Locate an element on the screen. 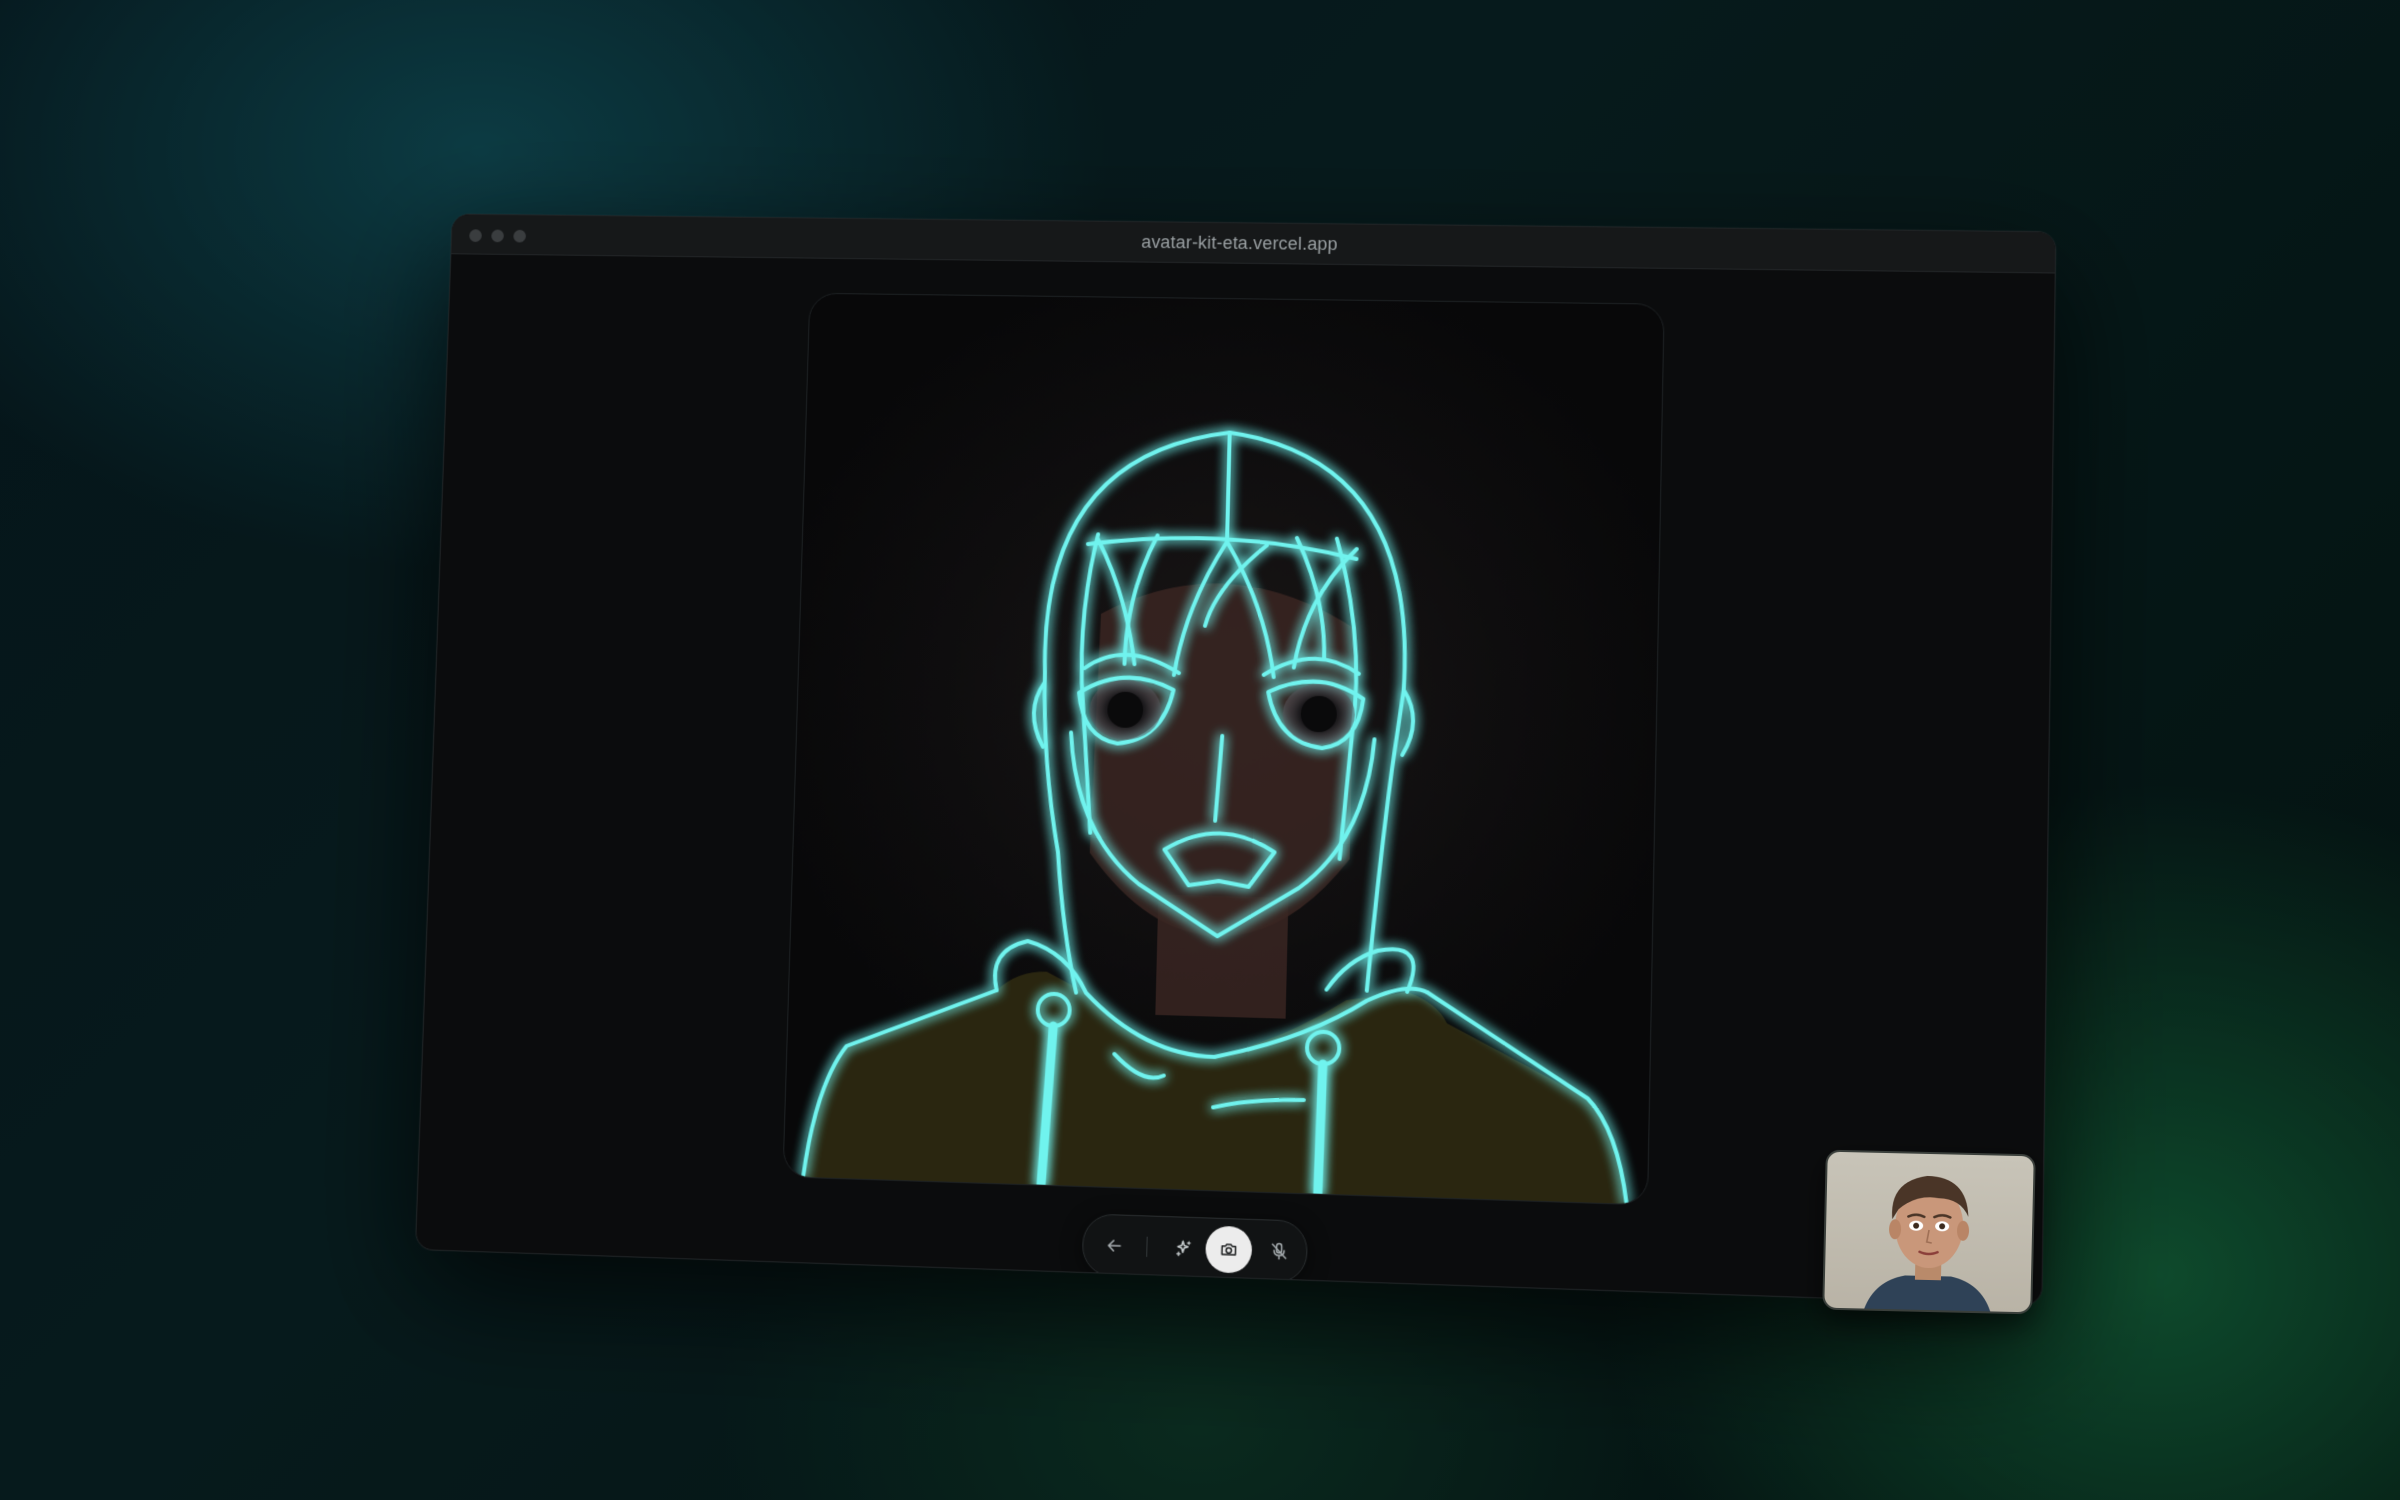  mic-off-icon is located at coordinates (1279, 1251).